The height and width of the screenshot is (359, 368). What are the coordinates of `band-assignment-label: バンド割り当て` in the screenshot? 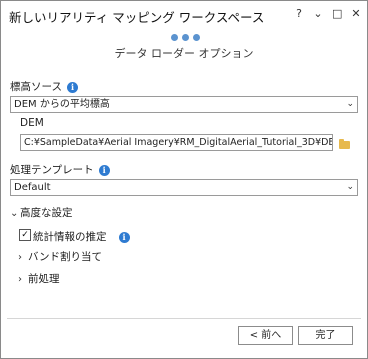 It's located at (65, 257).